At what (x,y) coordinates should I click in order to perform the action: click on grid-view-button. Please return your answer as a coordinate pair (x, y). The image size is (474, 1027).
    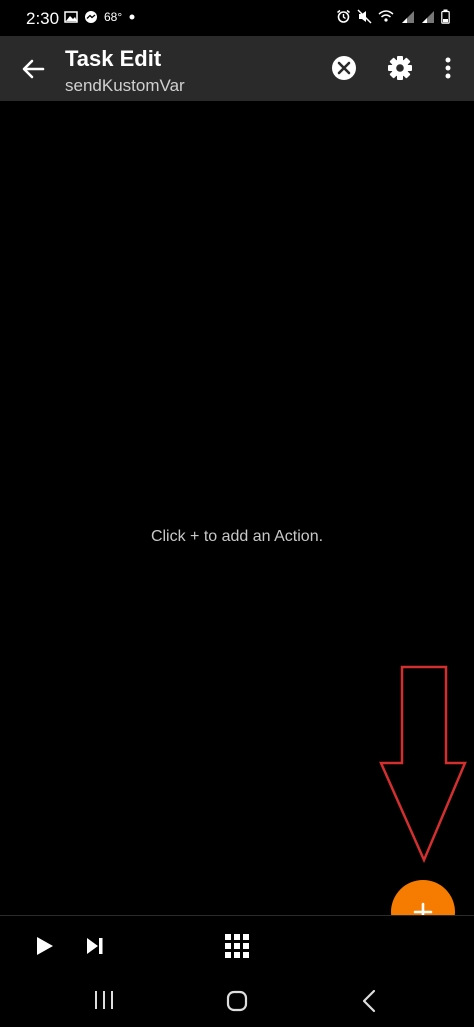
    Looking at the image, I should click on (237, 946).